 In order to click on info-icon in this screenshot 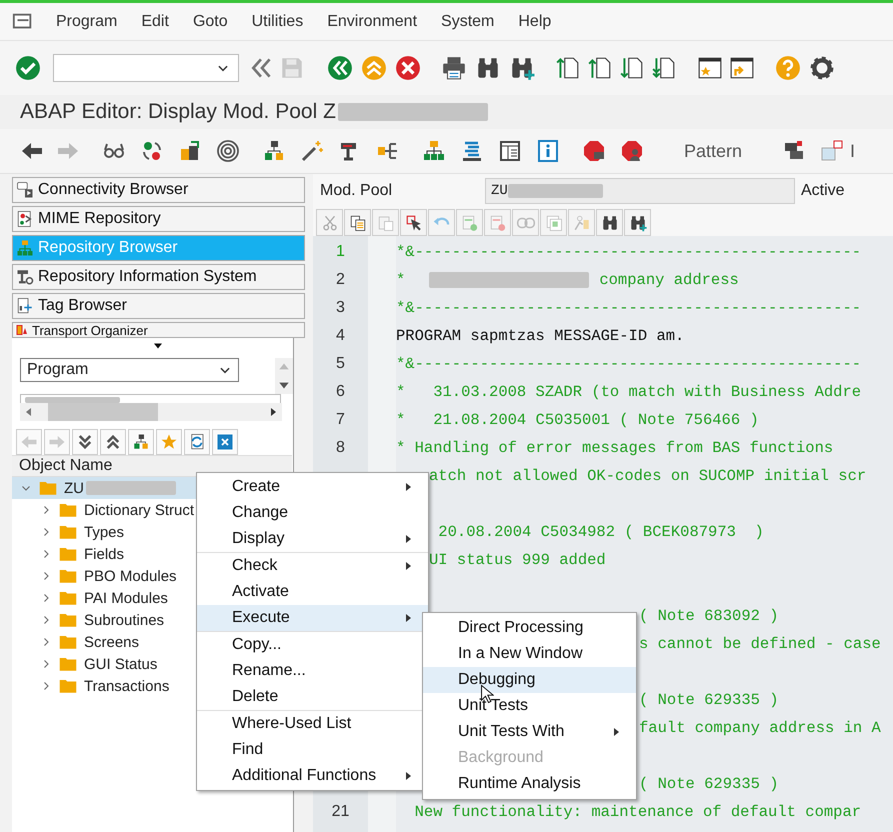, I will do `click(548, 151)`.